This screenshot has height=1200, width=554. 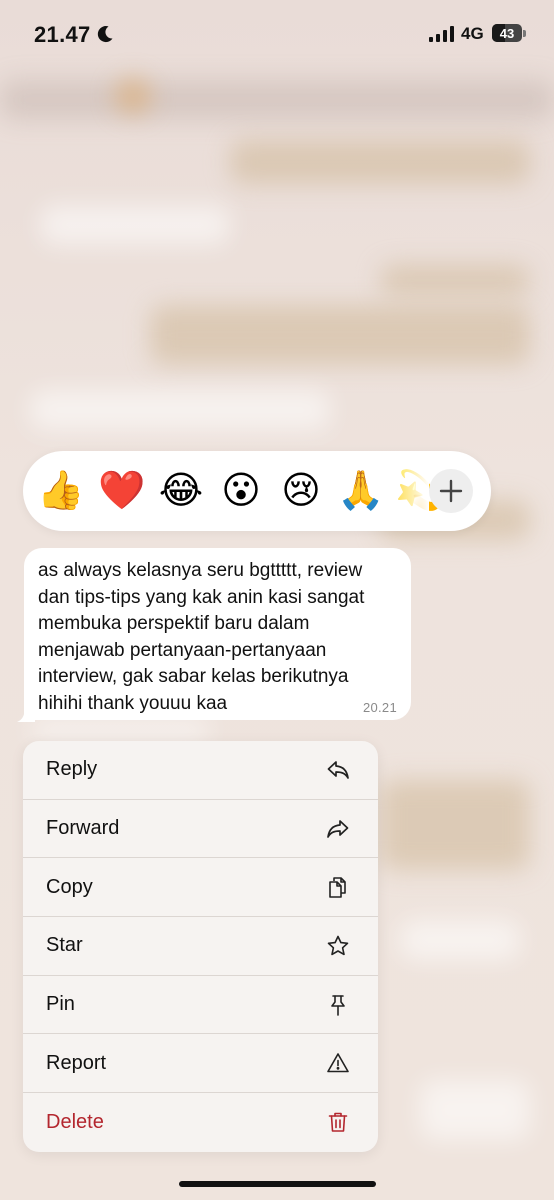 I want to click on menu-item-star: Star, so click(x=200, y=946).